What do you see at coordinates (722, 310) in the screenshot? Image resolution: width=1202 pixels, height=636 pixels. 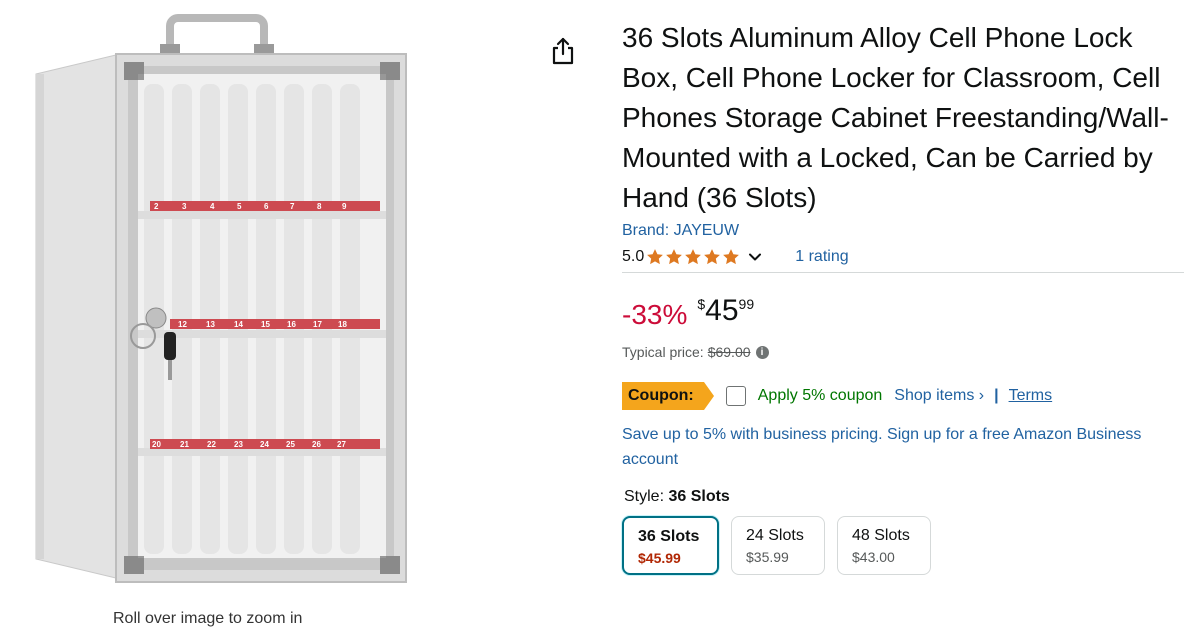 I see `price-whole: 45` at bounding box center [722, 310].